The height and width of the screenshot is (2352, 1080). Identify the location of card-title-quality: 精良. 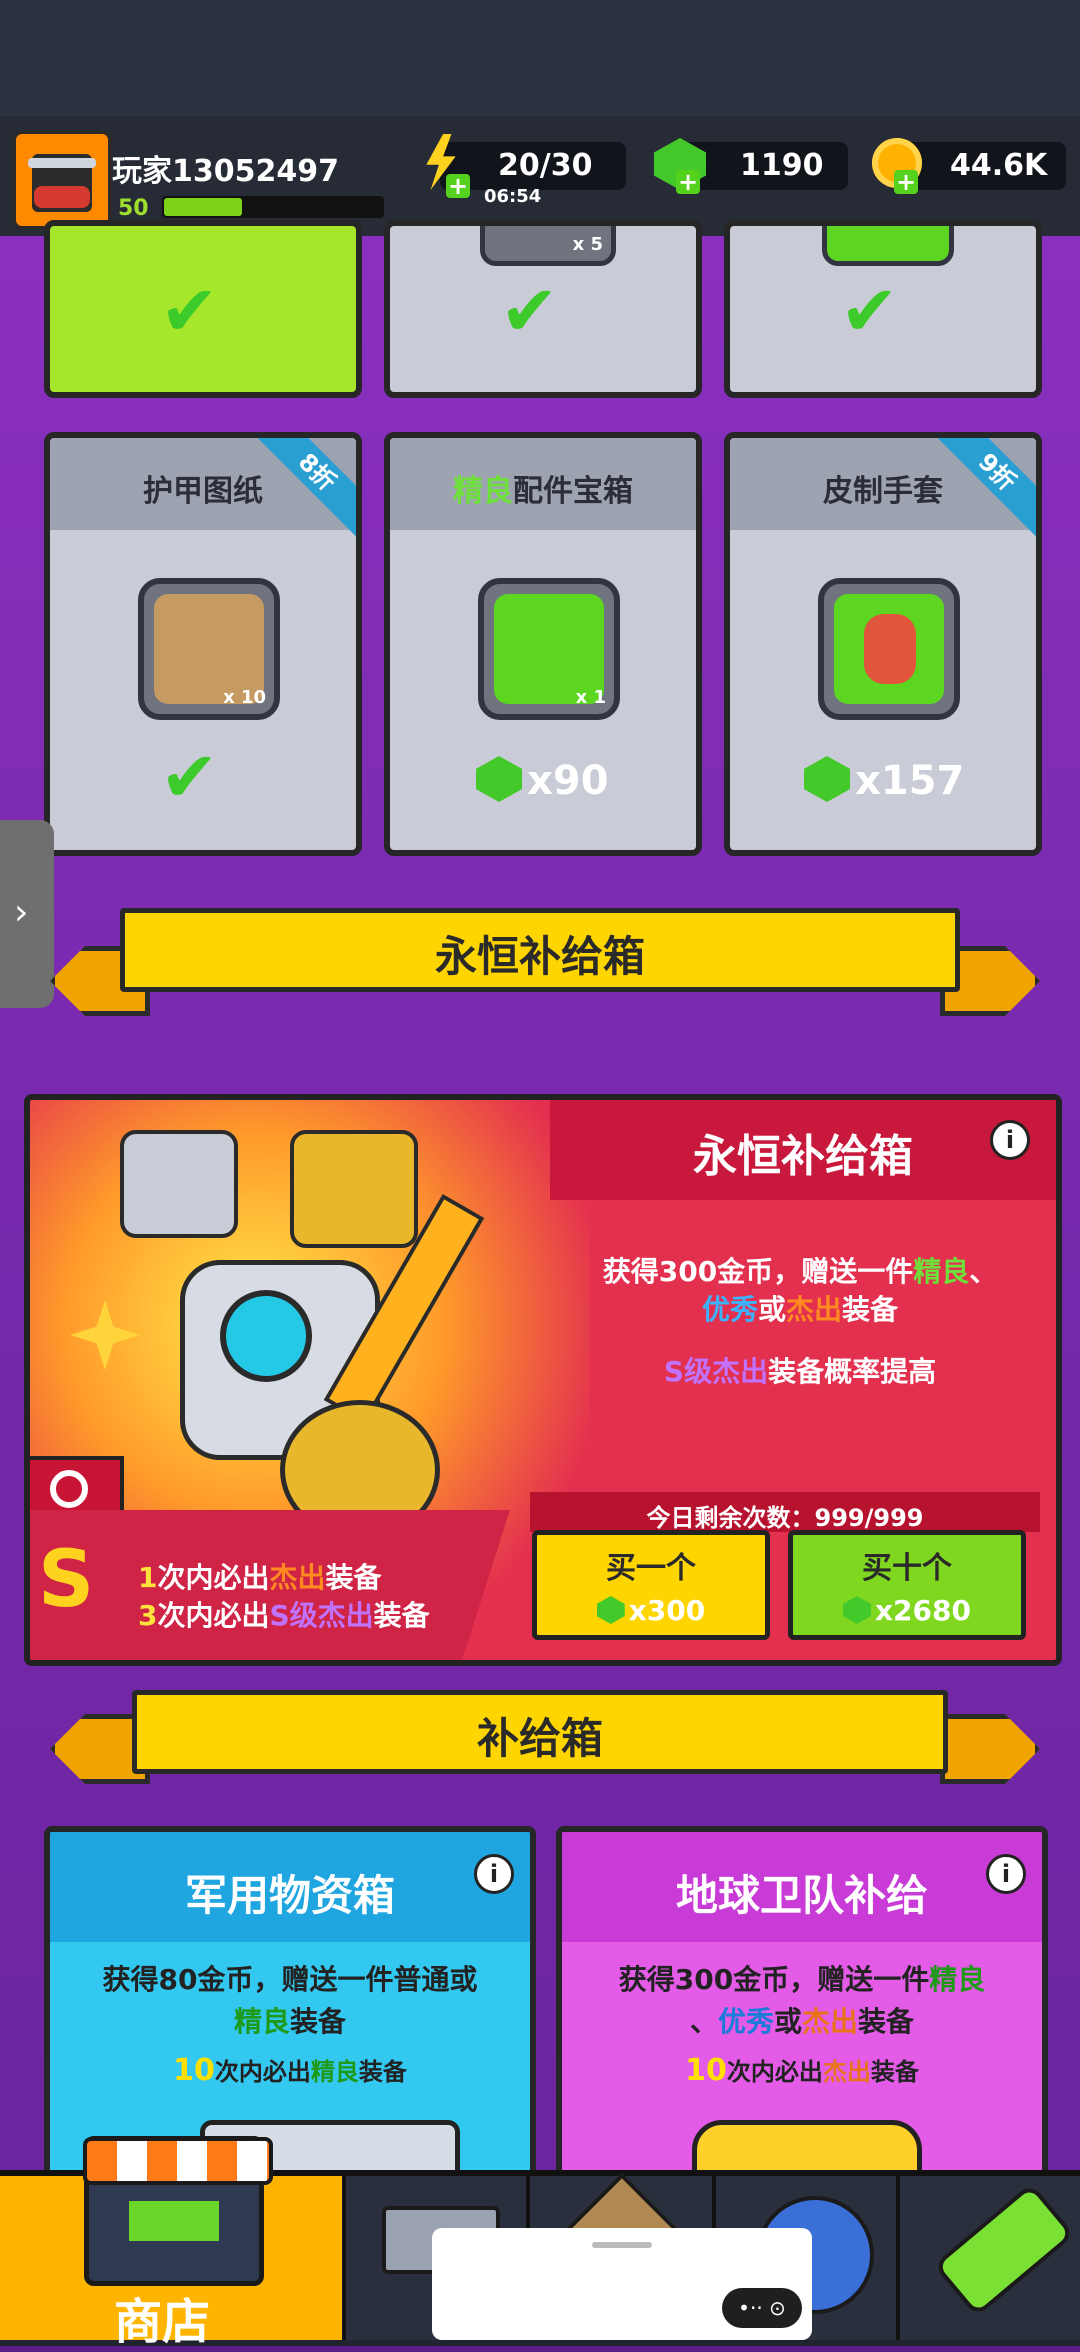
(483, 491).